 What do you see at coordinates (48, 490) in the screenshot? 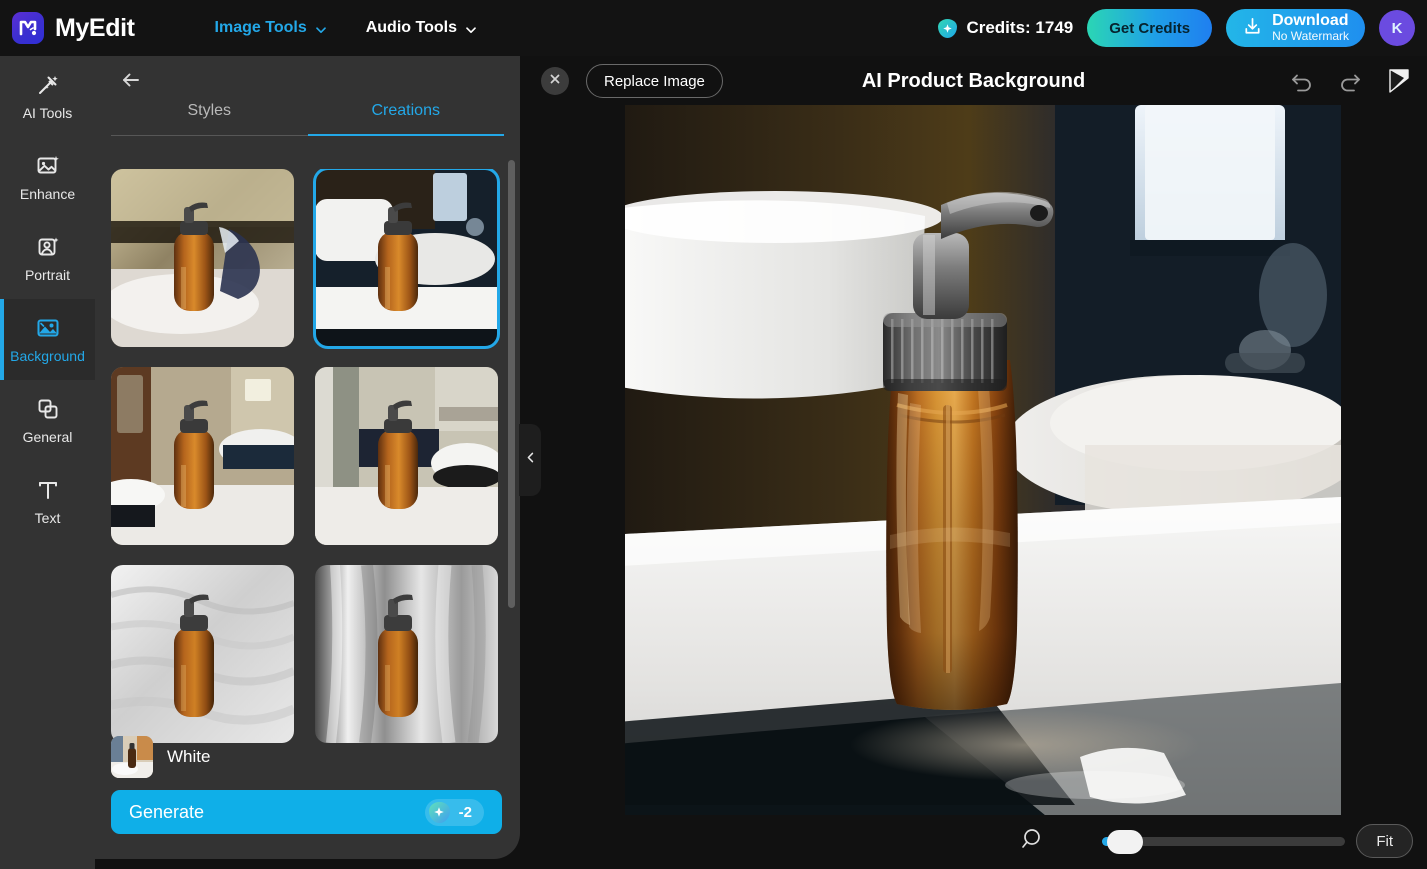
I see `text-t-icon` at bounding box center [48, 490].